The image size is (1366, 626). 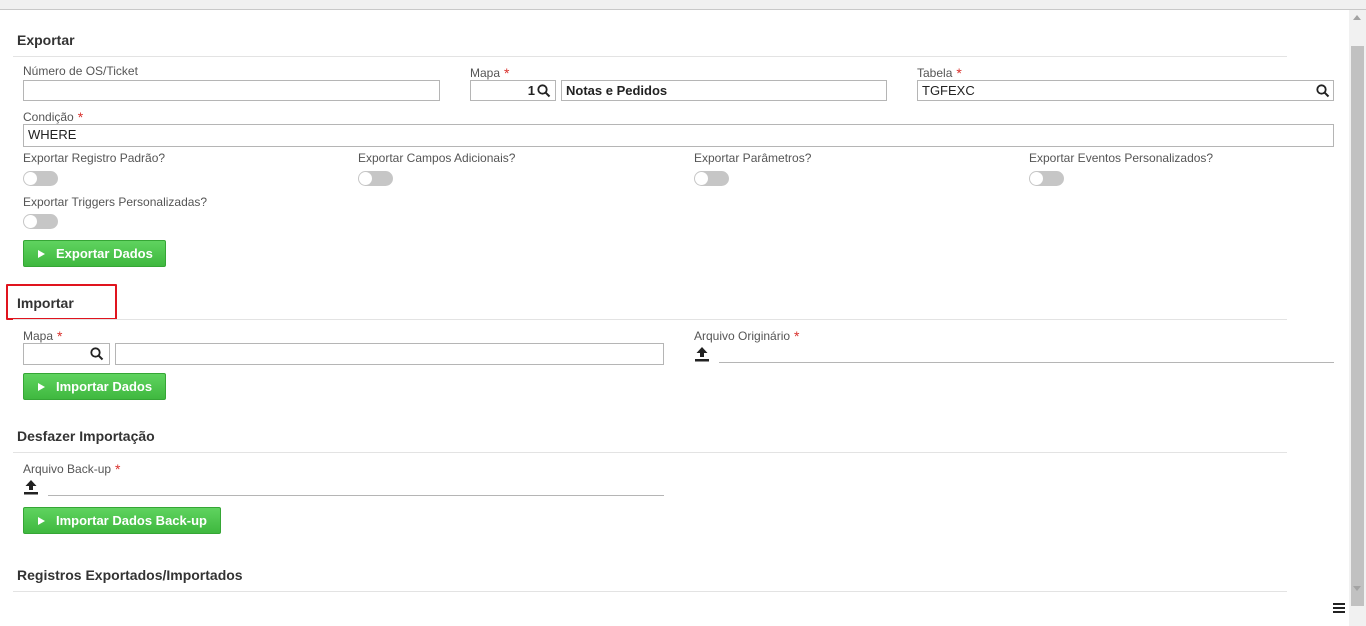 I want to click on condicao-input: WHERE, so click(x=678, y=135).